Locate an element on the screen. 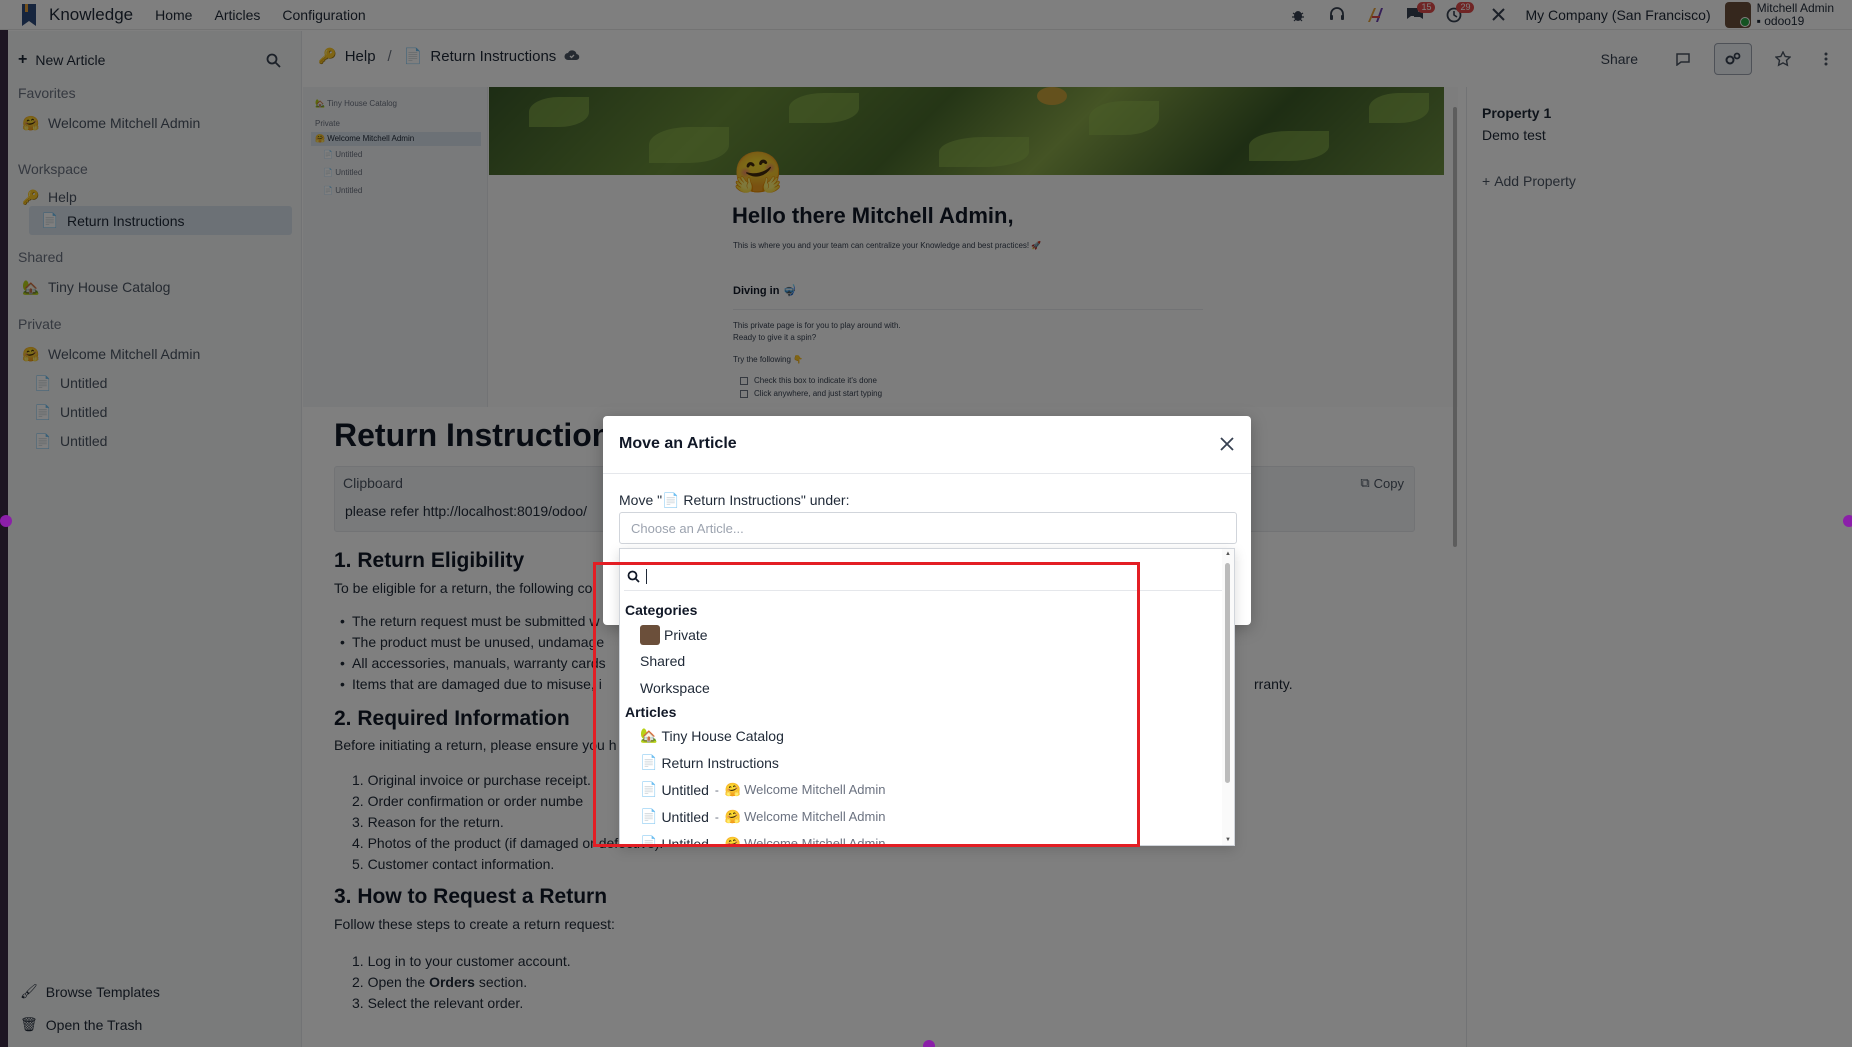 The width and height of the screenshot is (1852, 1047). close-icon is located at coordinates (1227, 444).